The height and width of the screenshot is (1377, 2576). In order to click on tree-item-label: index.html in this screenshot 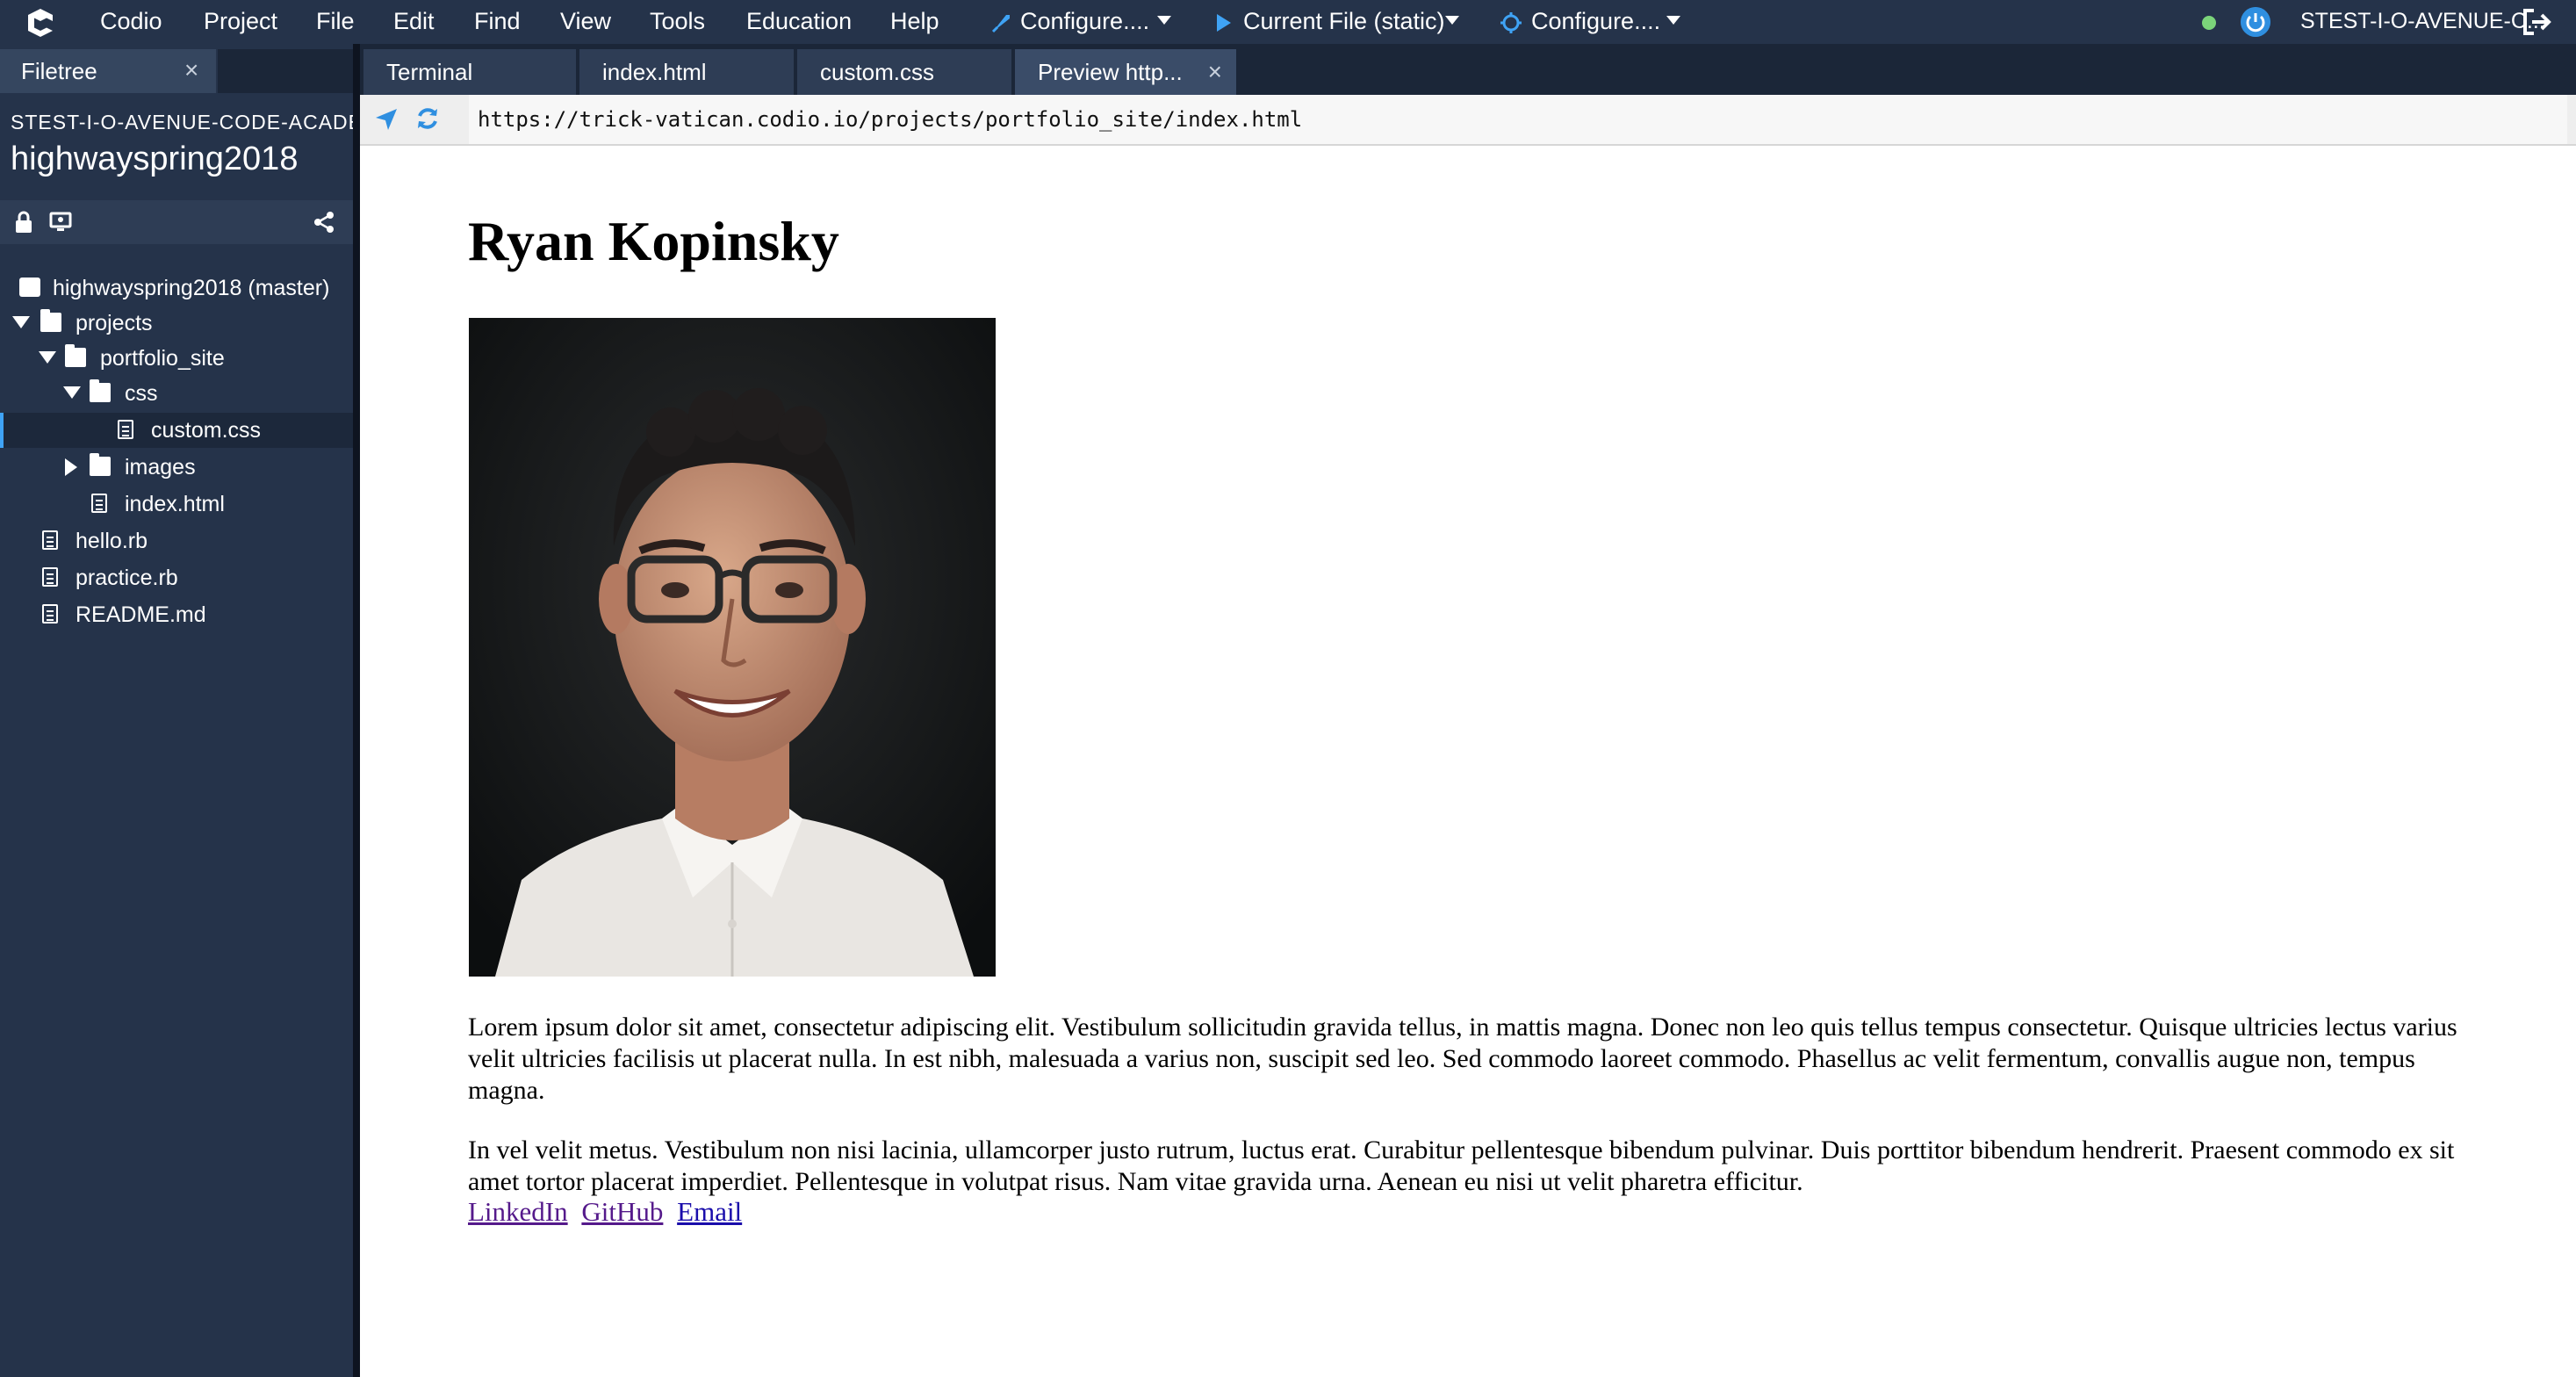, I will do `click(175, 504)`.